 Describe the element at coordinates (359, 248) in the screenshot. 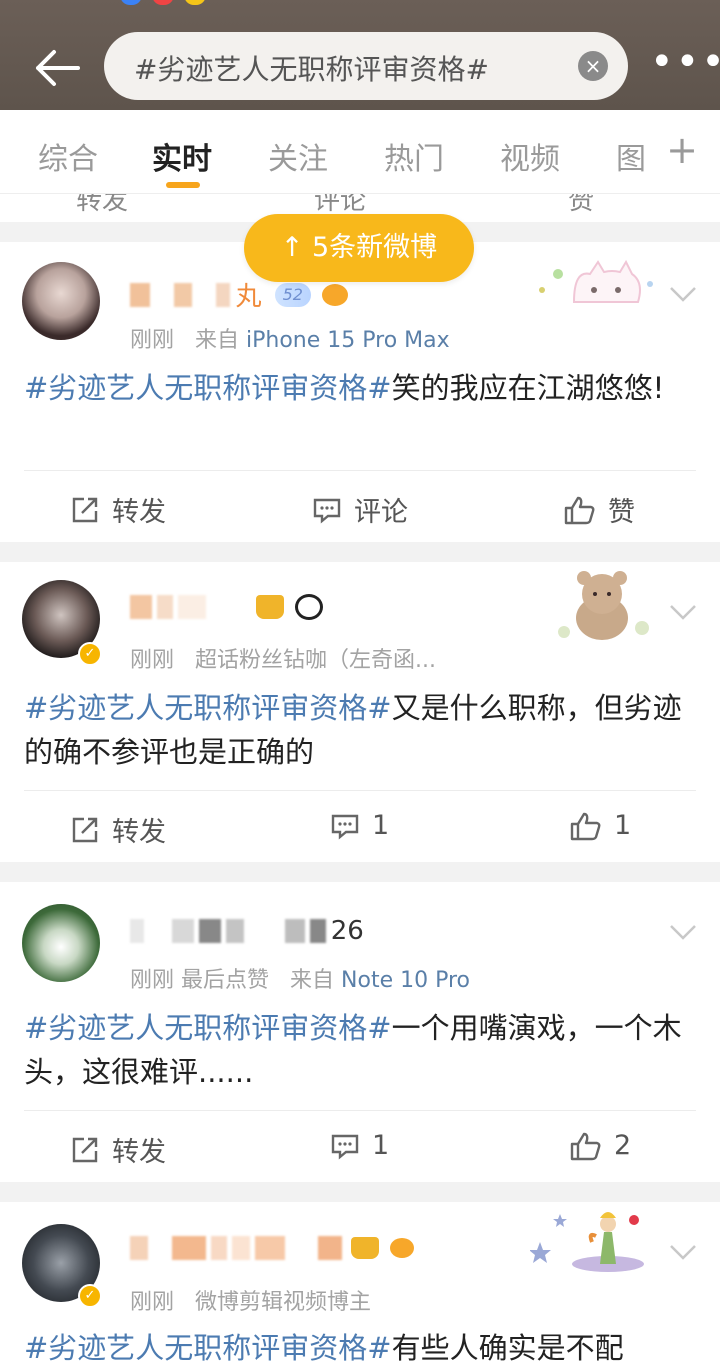

I see `new-posts-button: ↑ 5条新微博` at that location.